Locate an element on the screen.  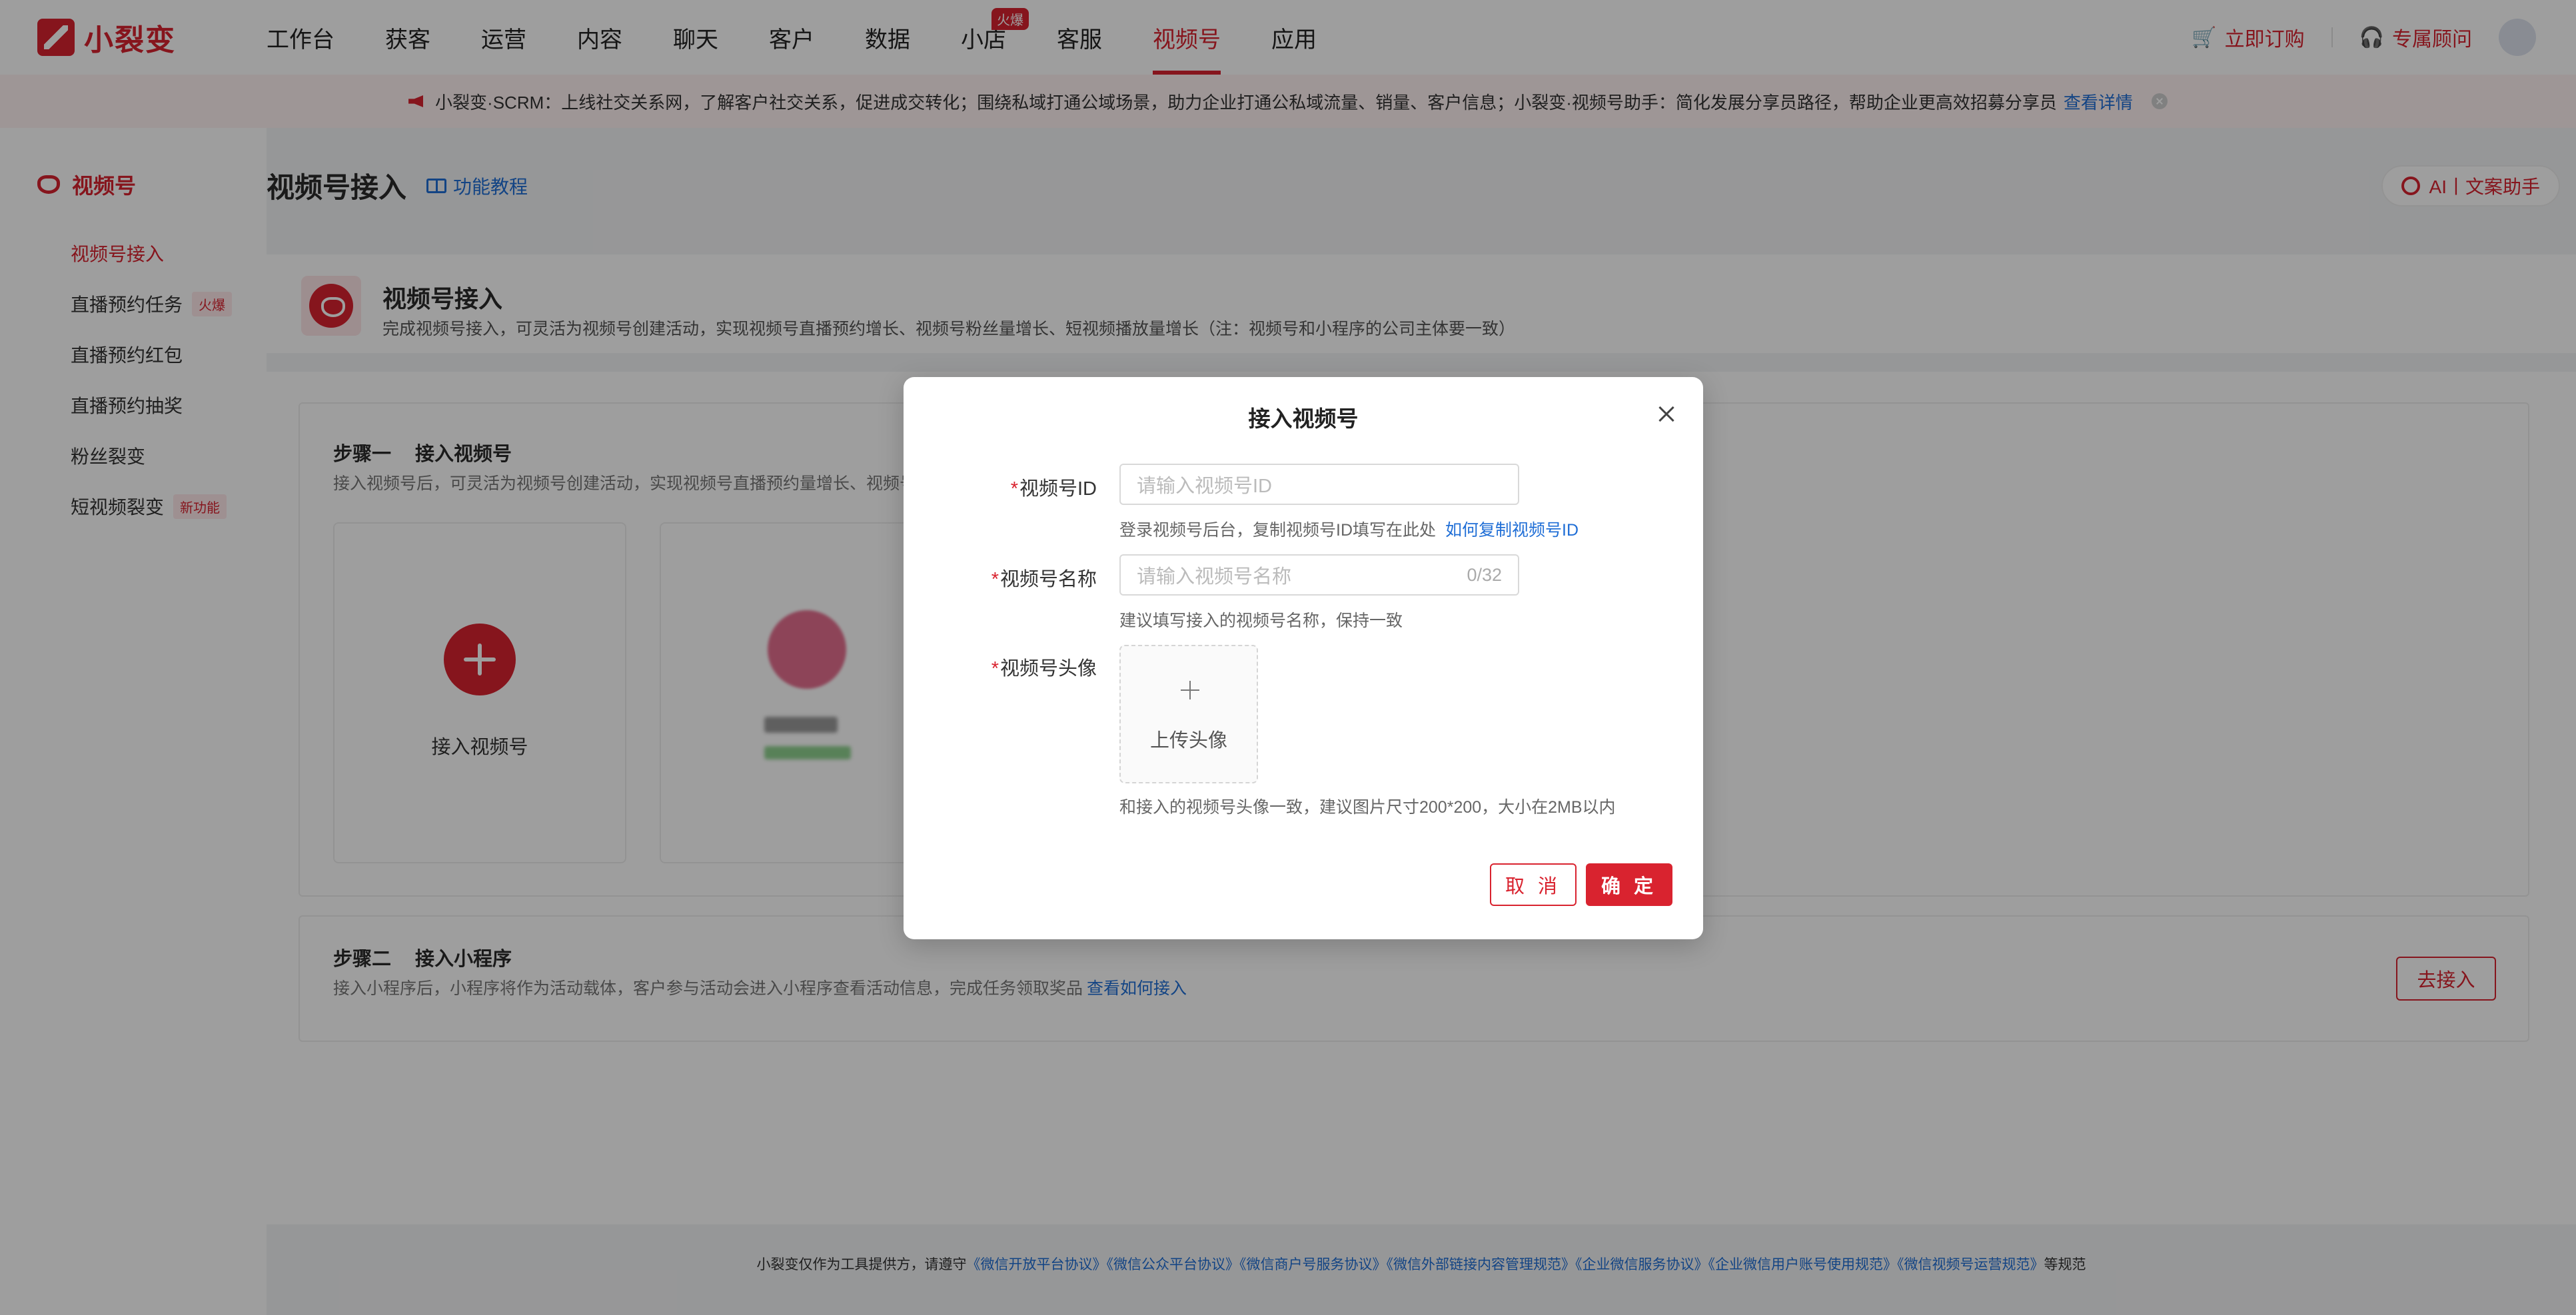
close-icon is located at coordinates (1666, 414).